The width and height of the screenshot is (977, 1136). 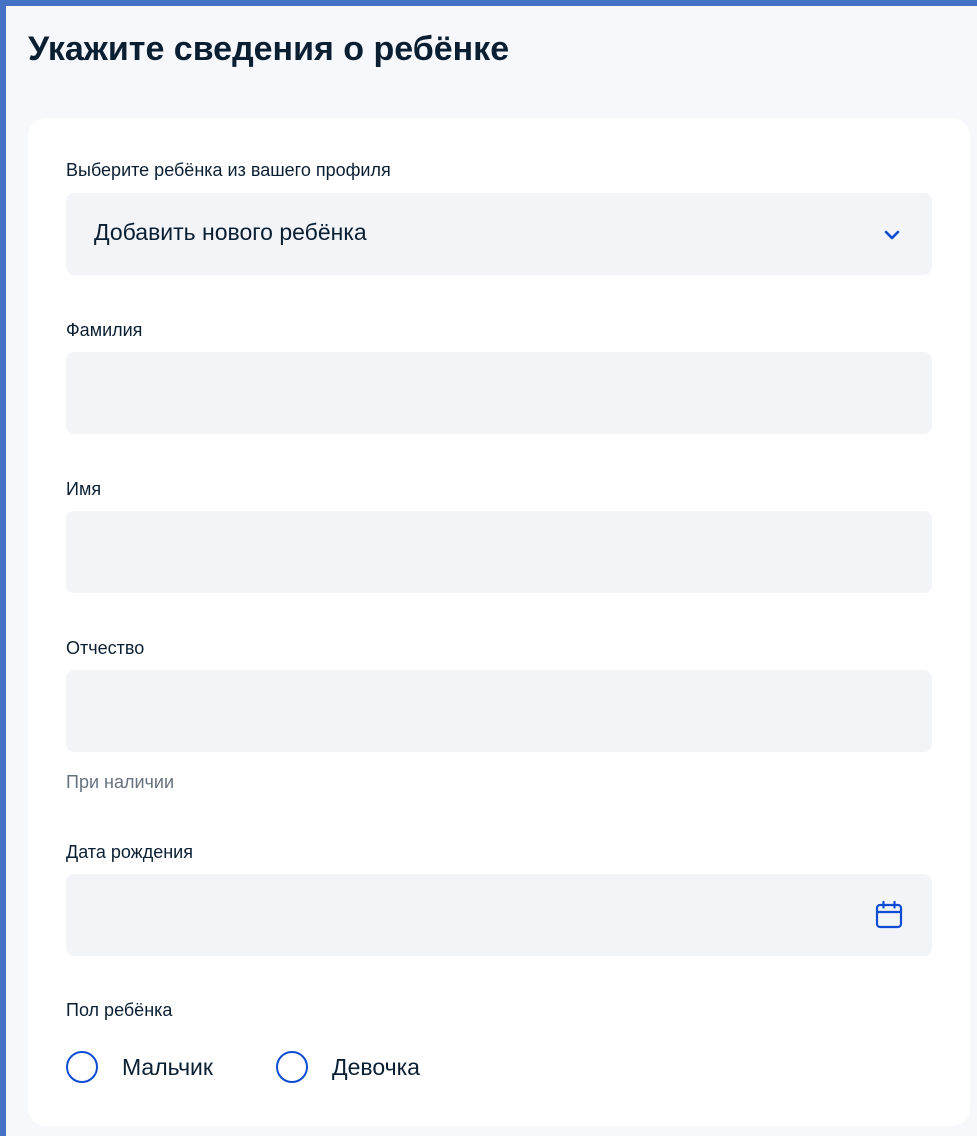 I want to click on page-title: Укажите сведения о ребёнке, so click(x=269, y=49).